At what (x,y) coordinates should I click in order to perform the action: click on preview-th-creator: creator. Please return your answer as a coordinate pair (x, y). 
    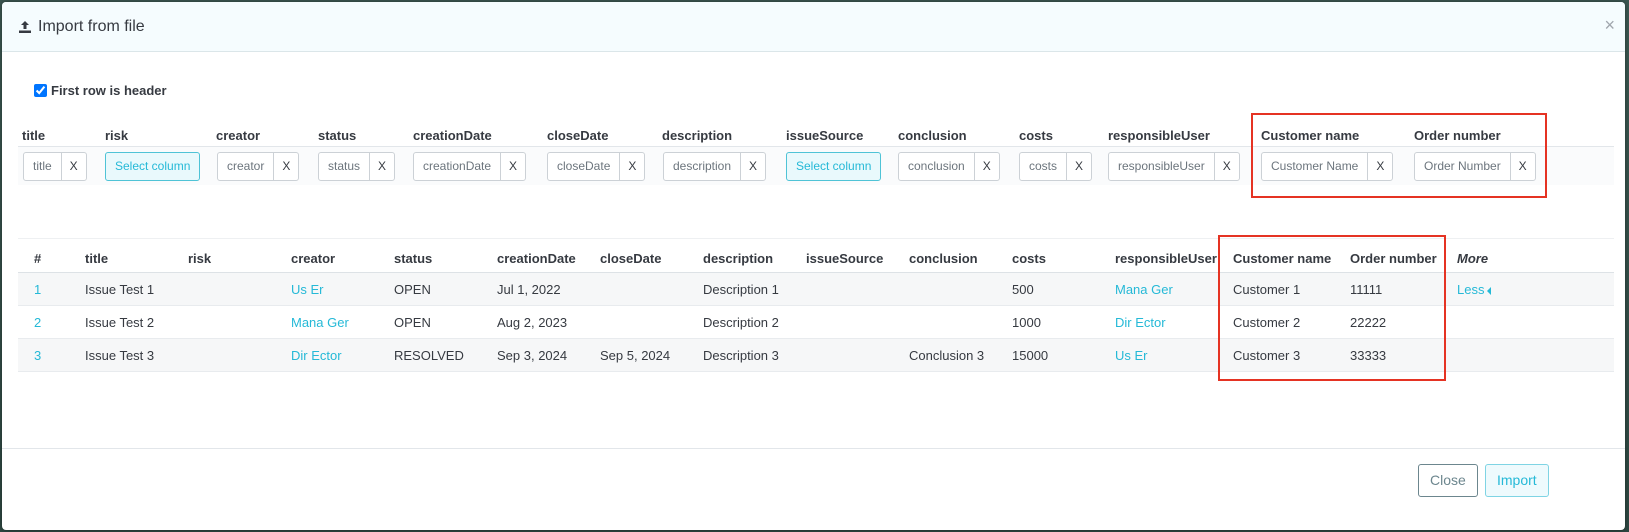
    Looking at the image, I should click on (313, 258).